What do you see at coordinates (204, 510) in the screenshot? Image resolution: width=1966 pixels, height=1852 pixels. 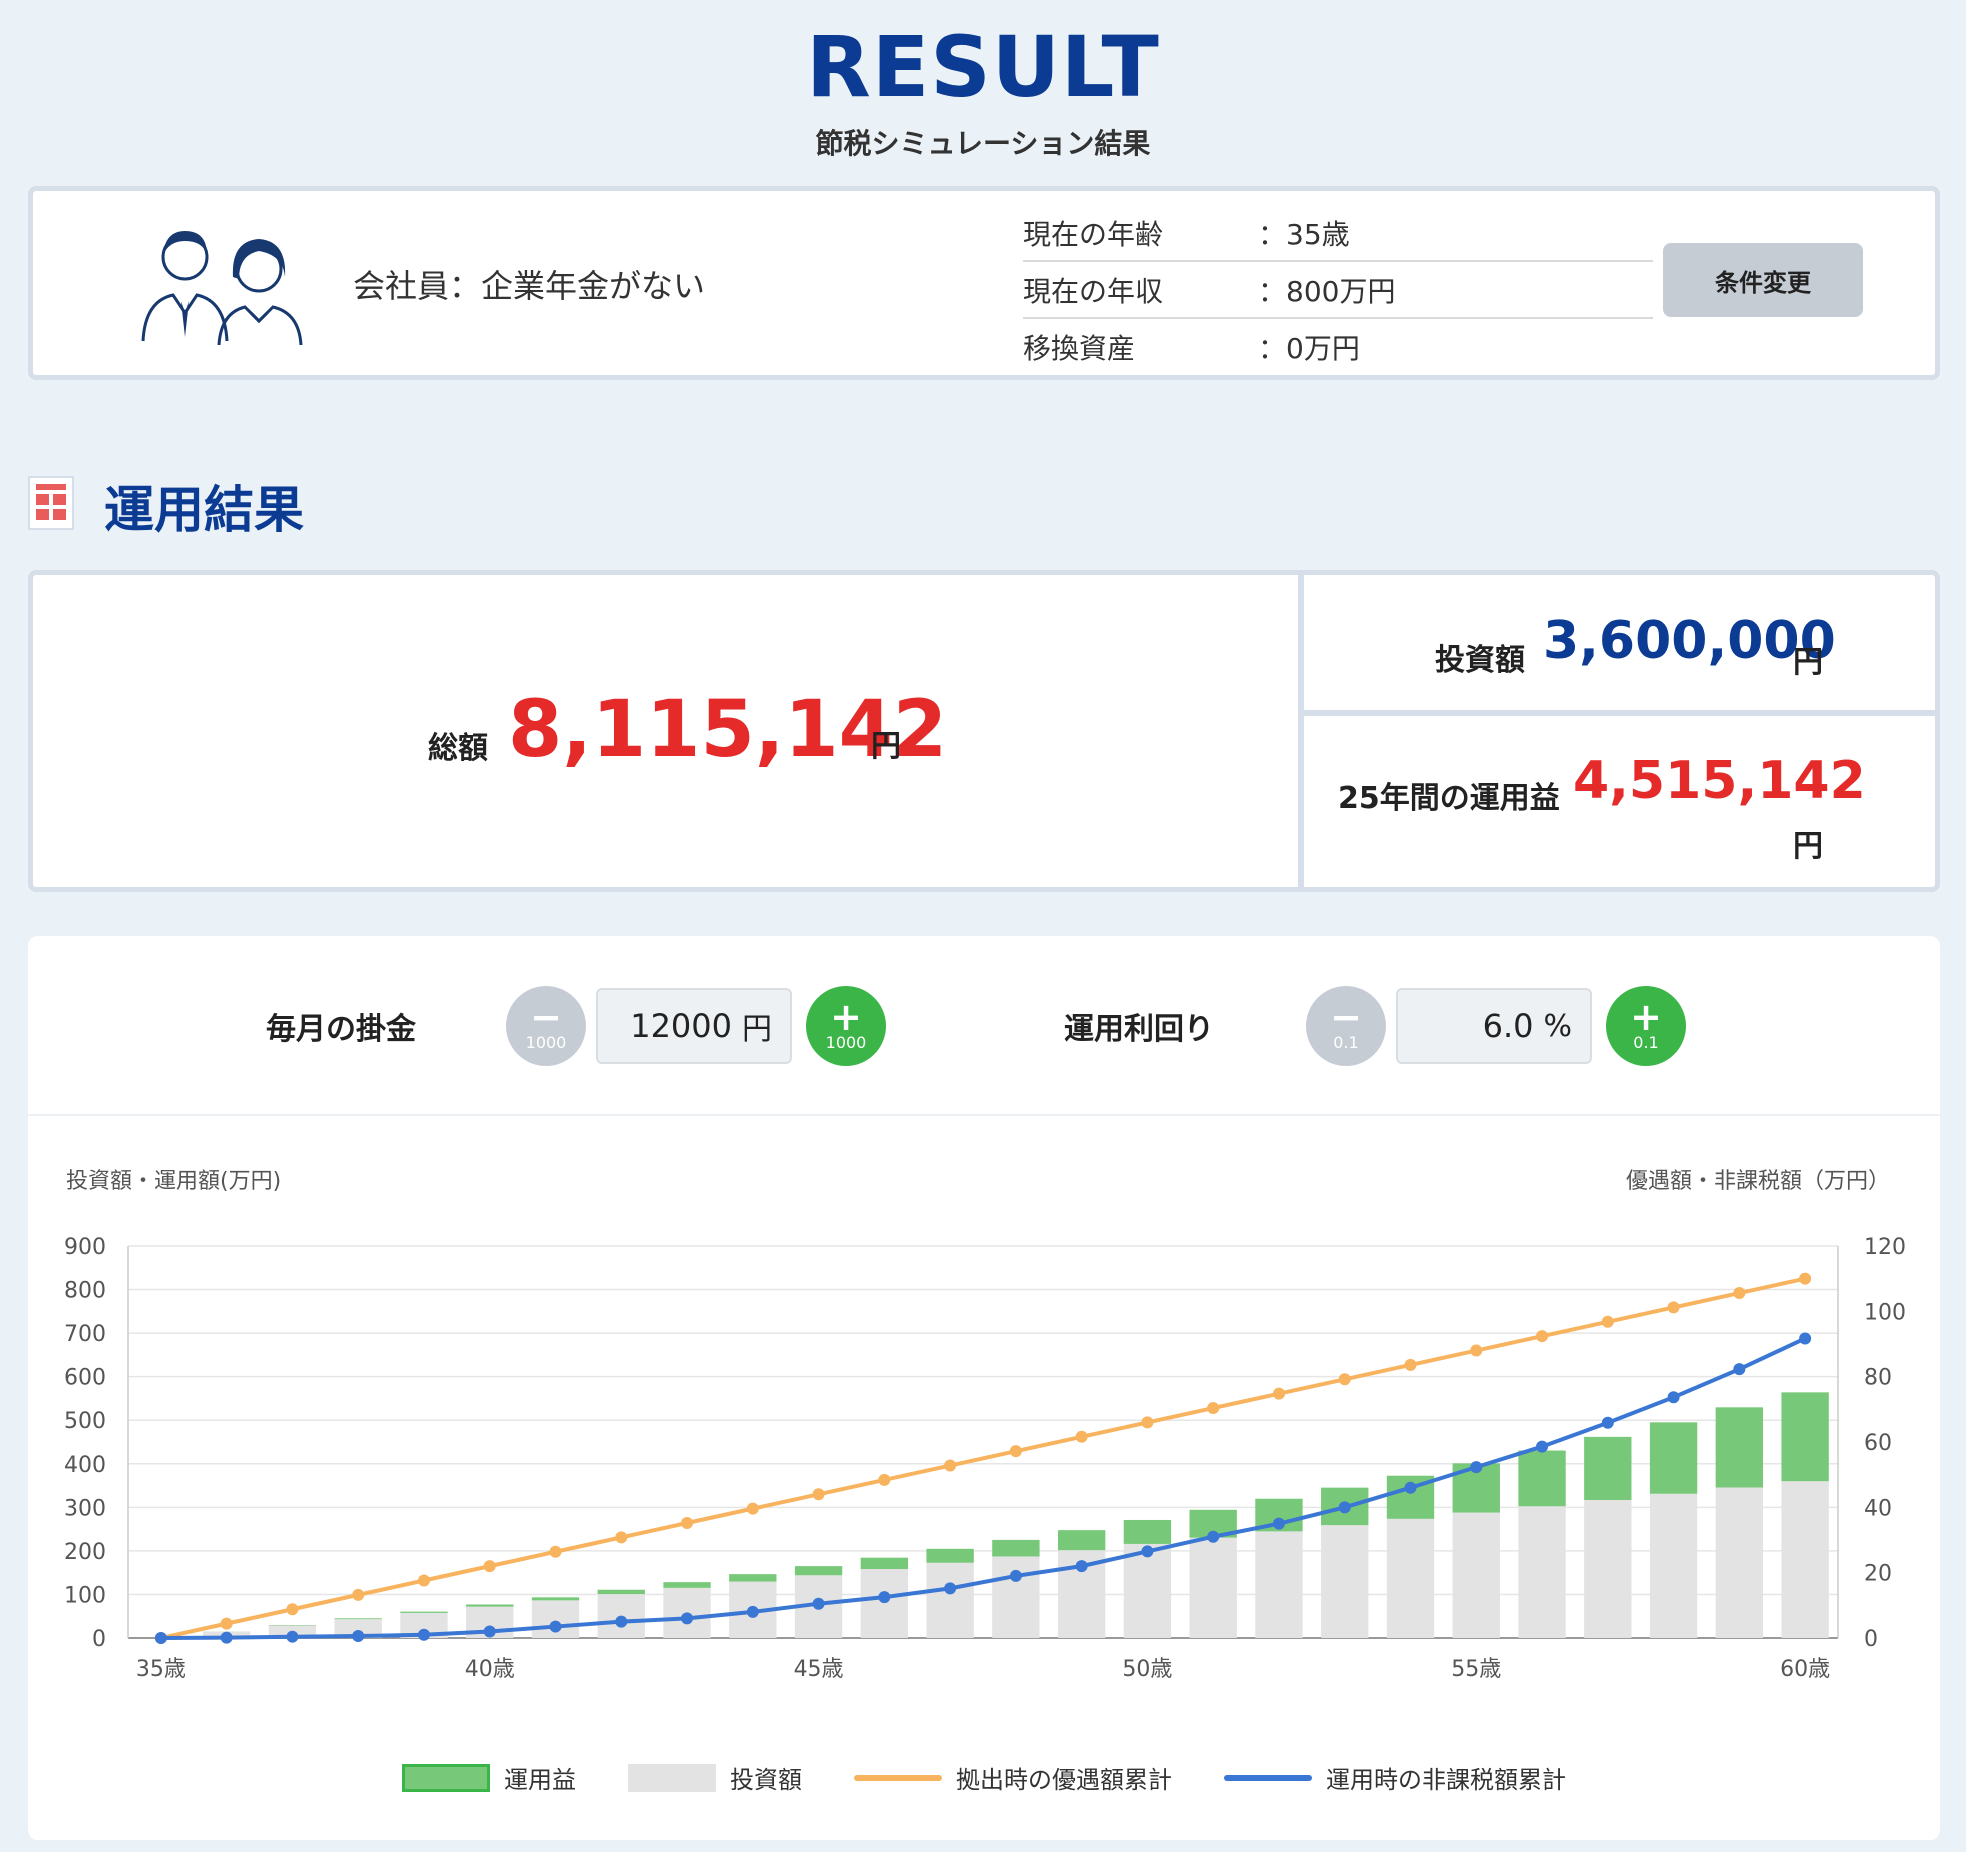 I see `section-title: 運用結果` at bounding box center [204, 510].